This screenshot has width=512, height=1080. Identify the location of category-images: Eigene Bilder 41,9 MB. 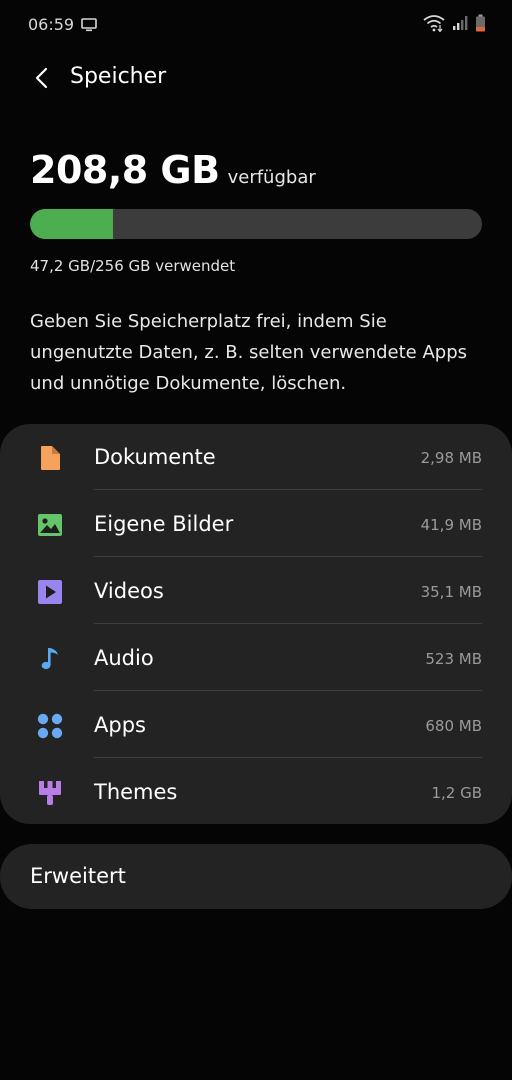
(256, 524).